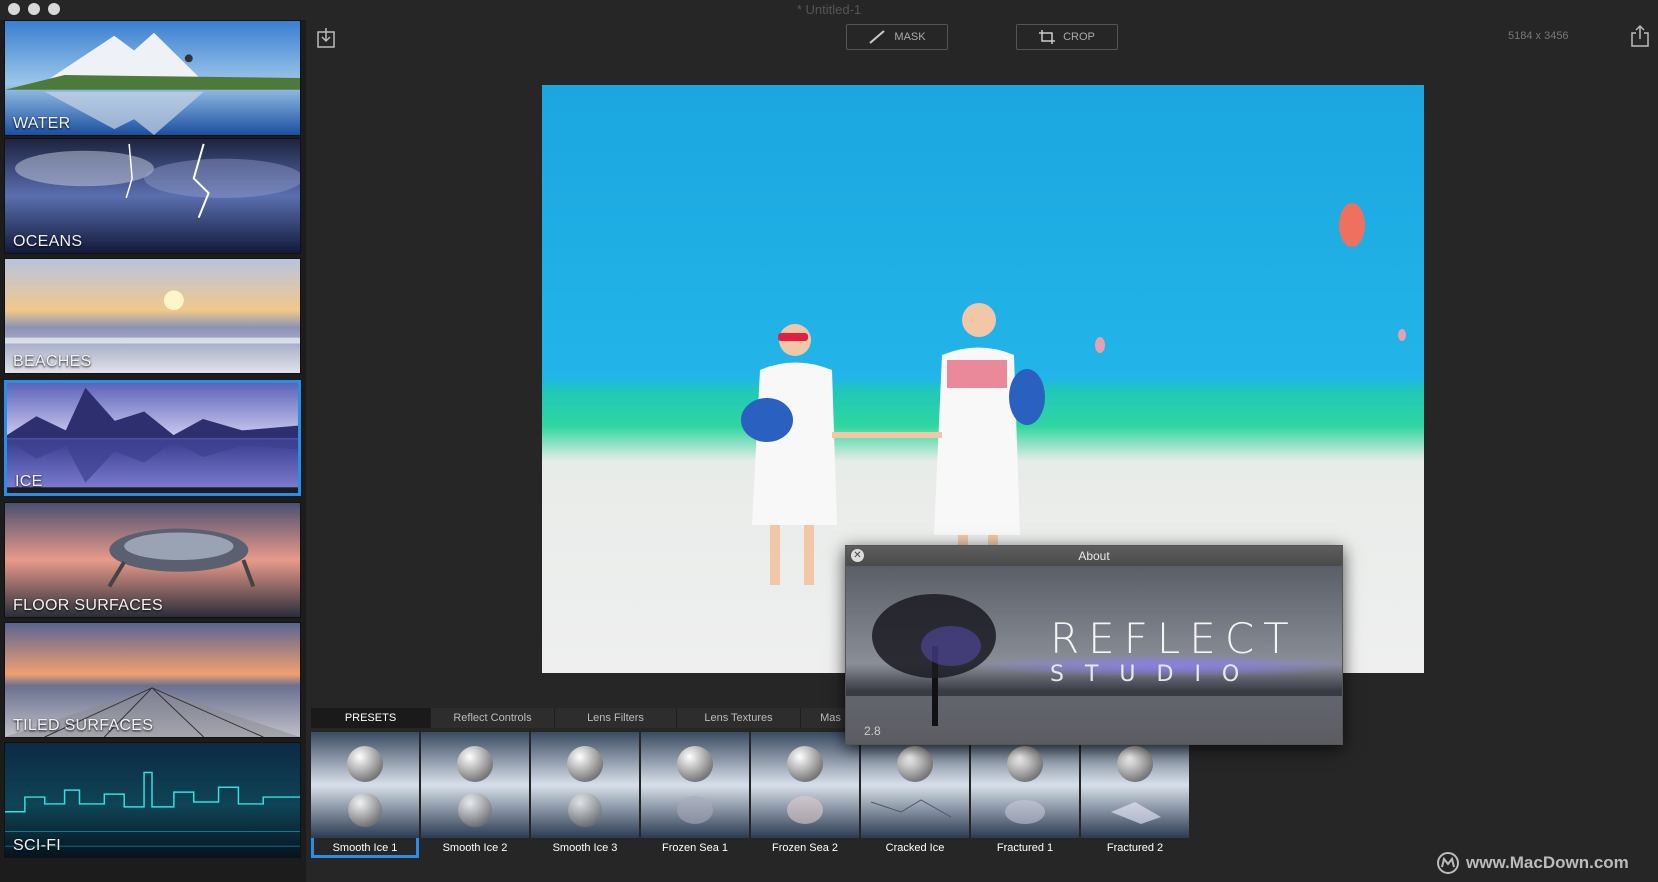 Image resolution: width=1658 pixels, height=882 pixels. Describe the element at coordinates (475, 848) in the screenshot. I see `preset-label: Smooth Ice 2` at that location.